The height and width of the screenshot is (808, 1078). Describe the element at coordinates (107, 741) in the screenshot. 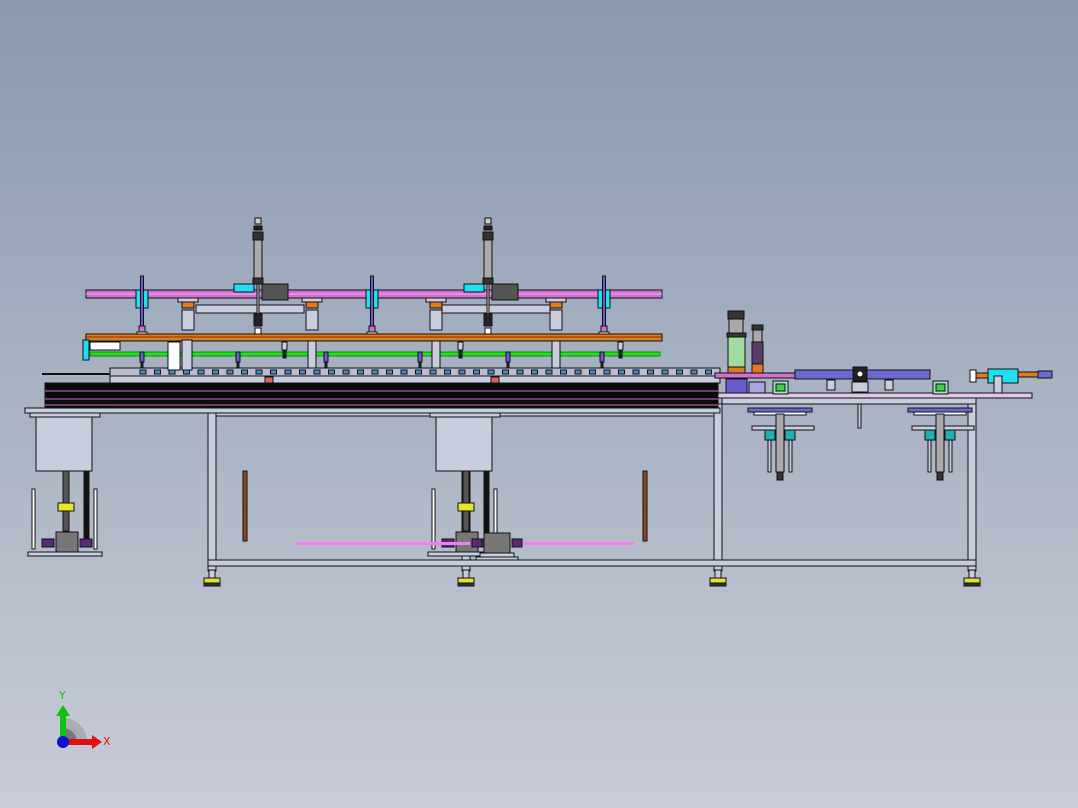

I see `x-axis-label: X` at that location.